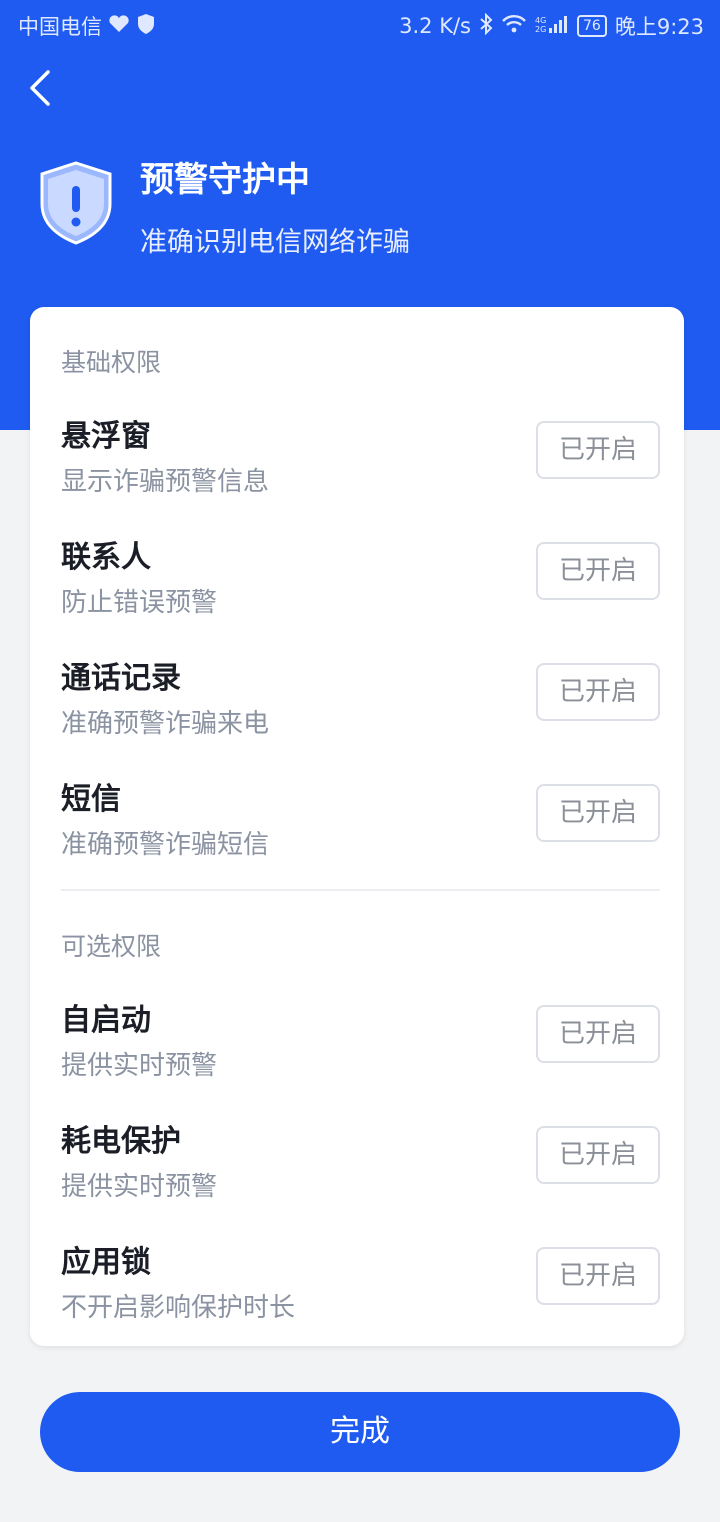  I want to click on permission-desc-app-lock: 不开启影响保护时长, so click(178, 1308).